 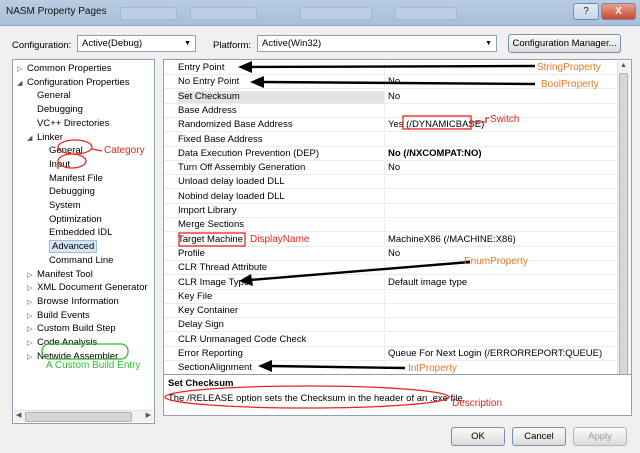 I want to click on close-button: X, so click(x=618, y=11).